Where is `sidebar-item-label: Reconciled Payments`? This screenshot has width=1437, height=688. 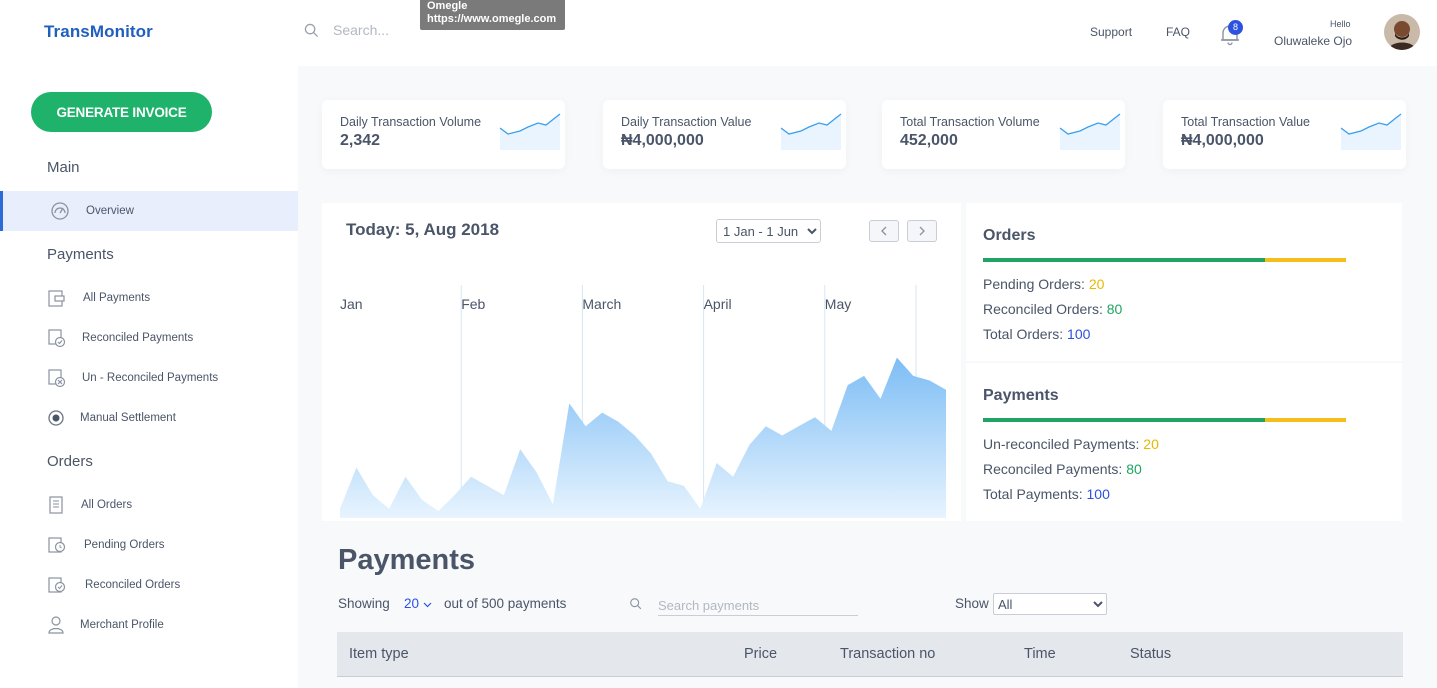 sidebar-item-label: Reconciled Payments is located at coordinates (138, 338).